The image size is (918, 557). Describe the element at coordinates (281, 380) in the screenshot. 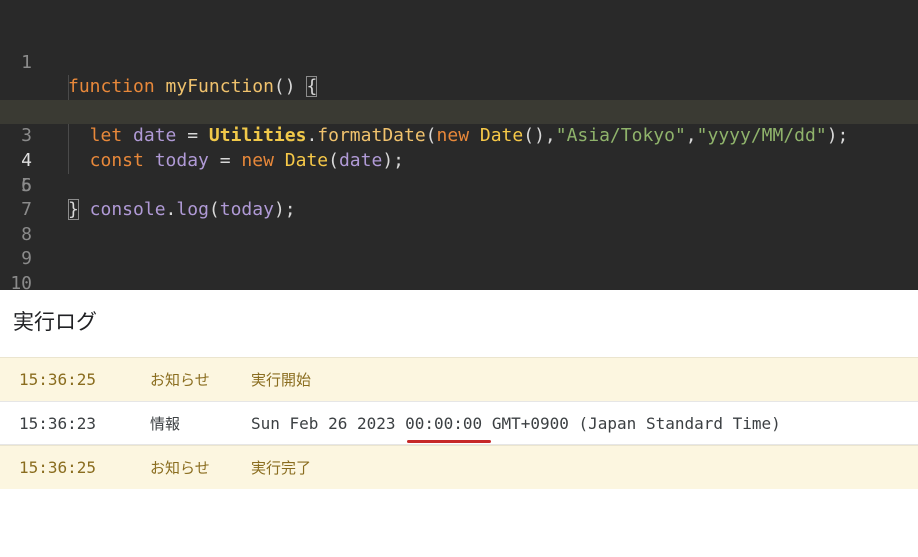

I see `log-message: 実行開始` at that location.